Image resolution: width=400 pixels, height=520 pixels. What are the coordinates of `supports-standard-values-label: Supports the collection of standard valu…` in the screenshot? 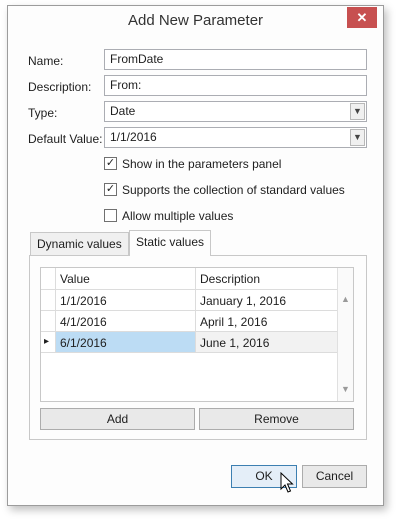 It's located at (233, 190).